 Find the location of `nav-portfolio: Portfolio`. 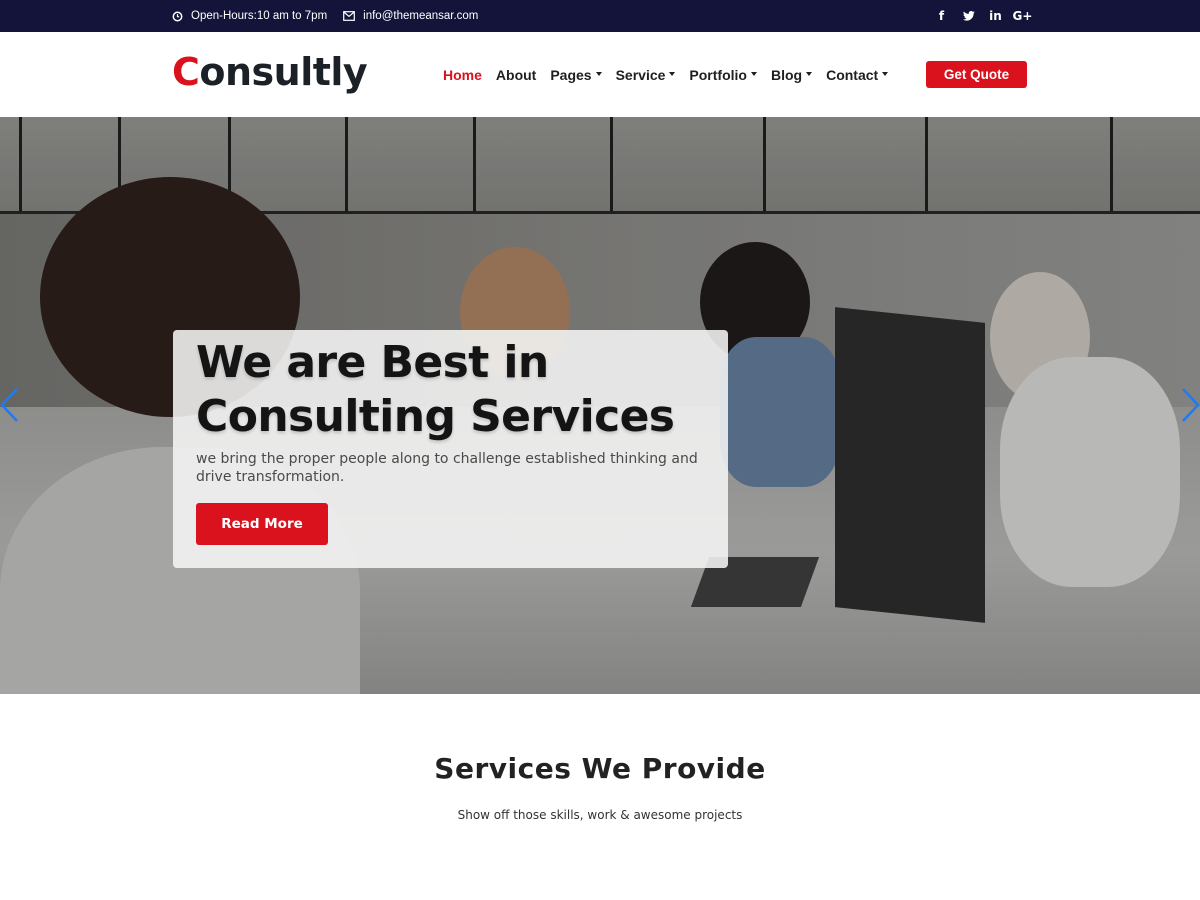

nav-portfolio: Portfolio is located at coordinates (723, 75).